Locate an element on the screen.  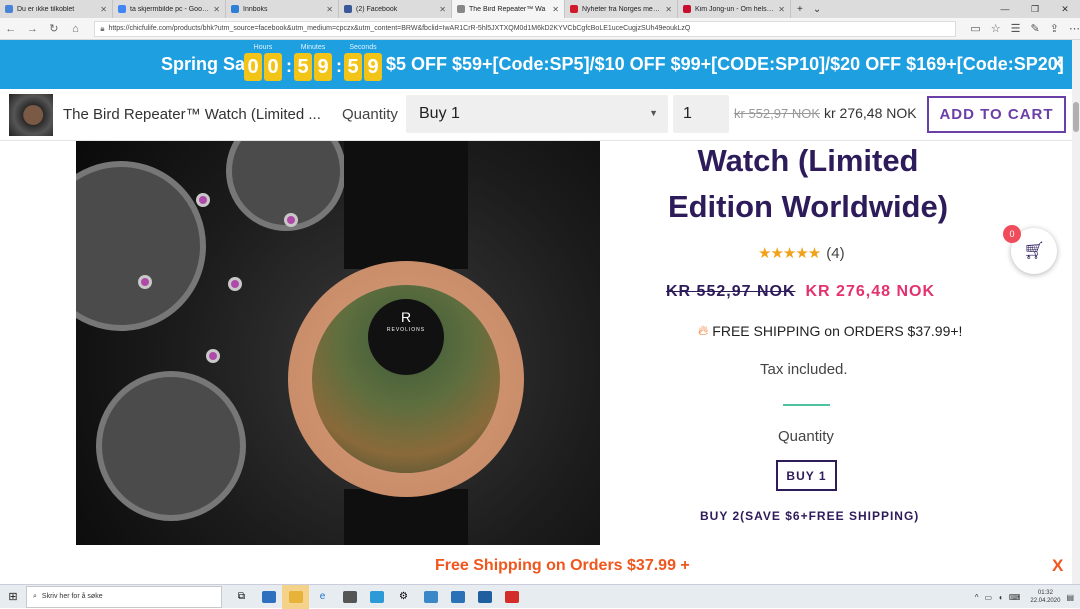
movement-jewel-graphic is located at coordinates (235, 284).